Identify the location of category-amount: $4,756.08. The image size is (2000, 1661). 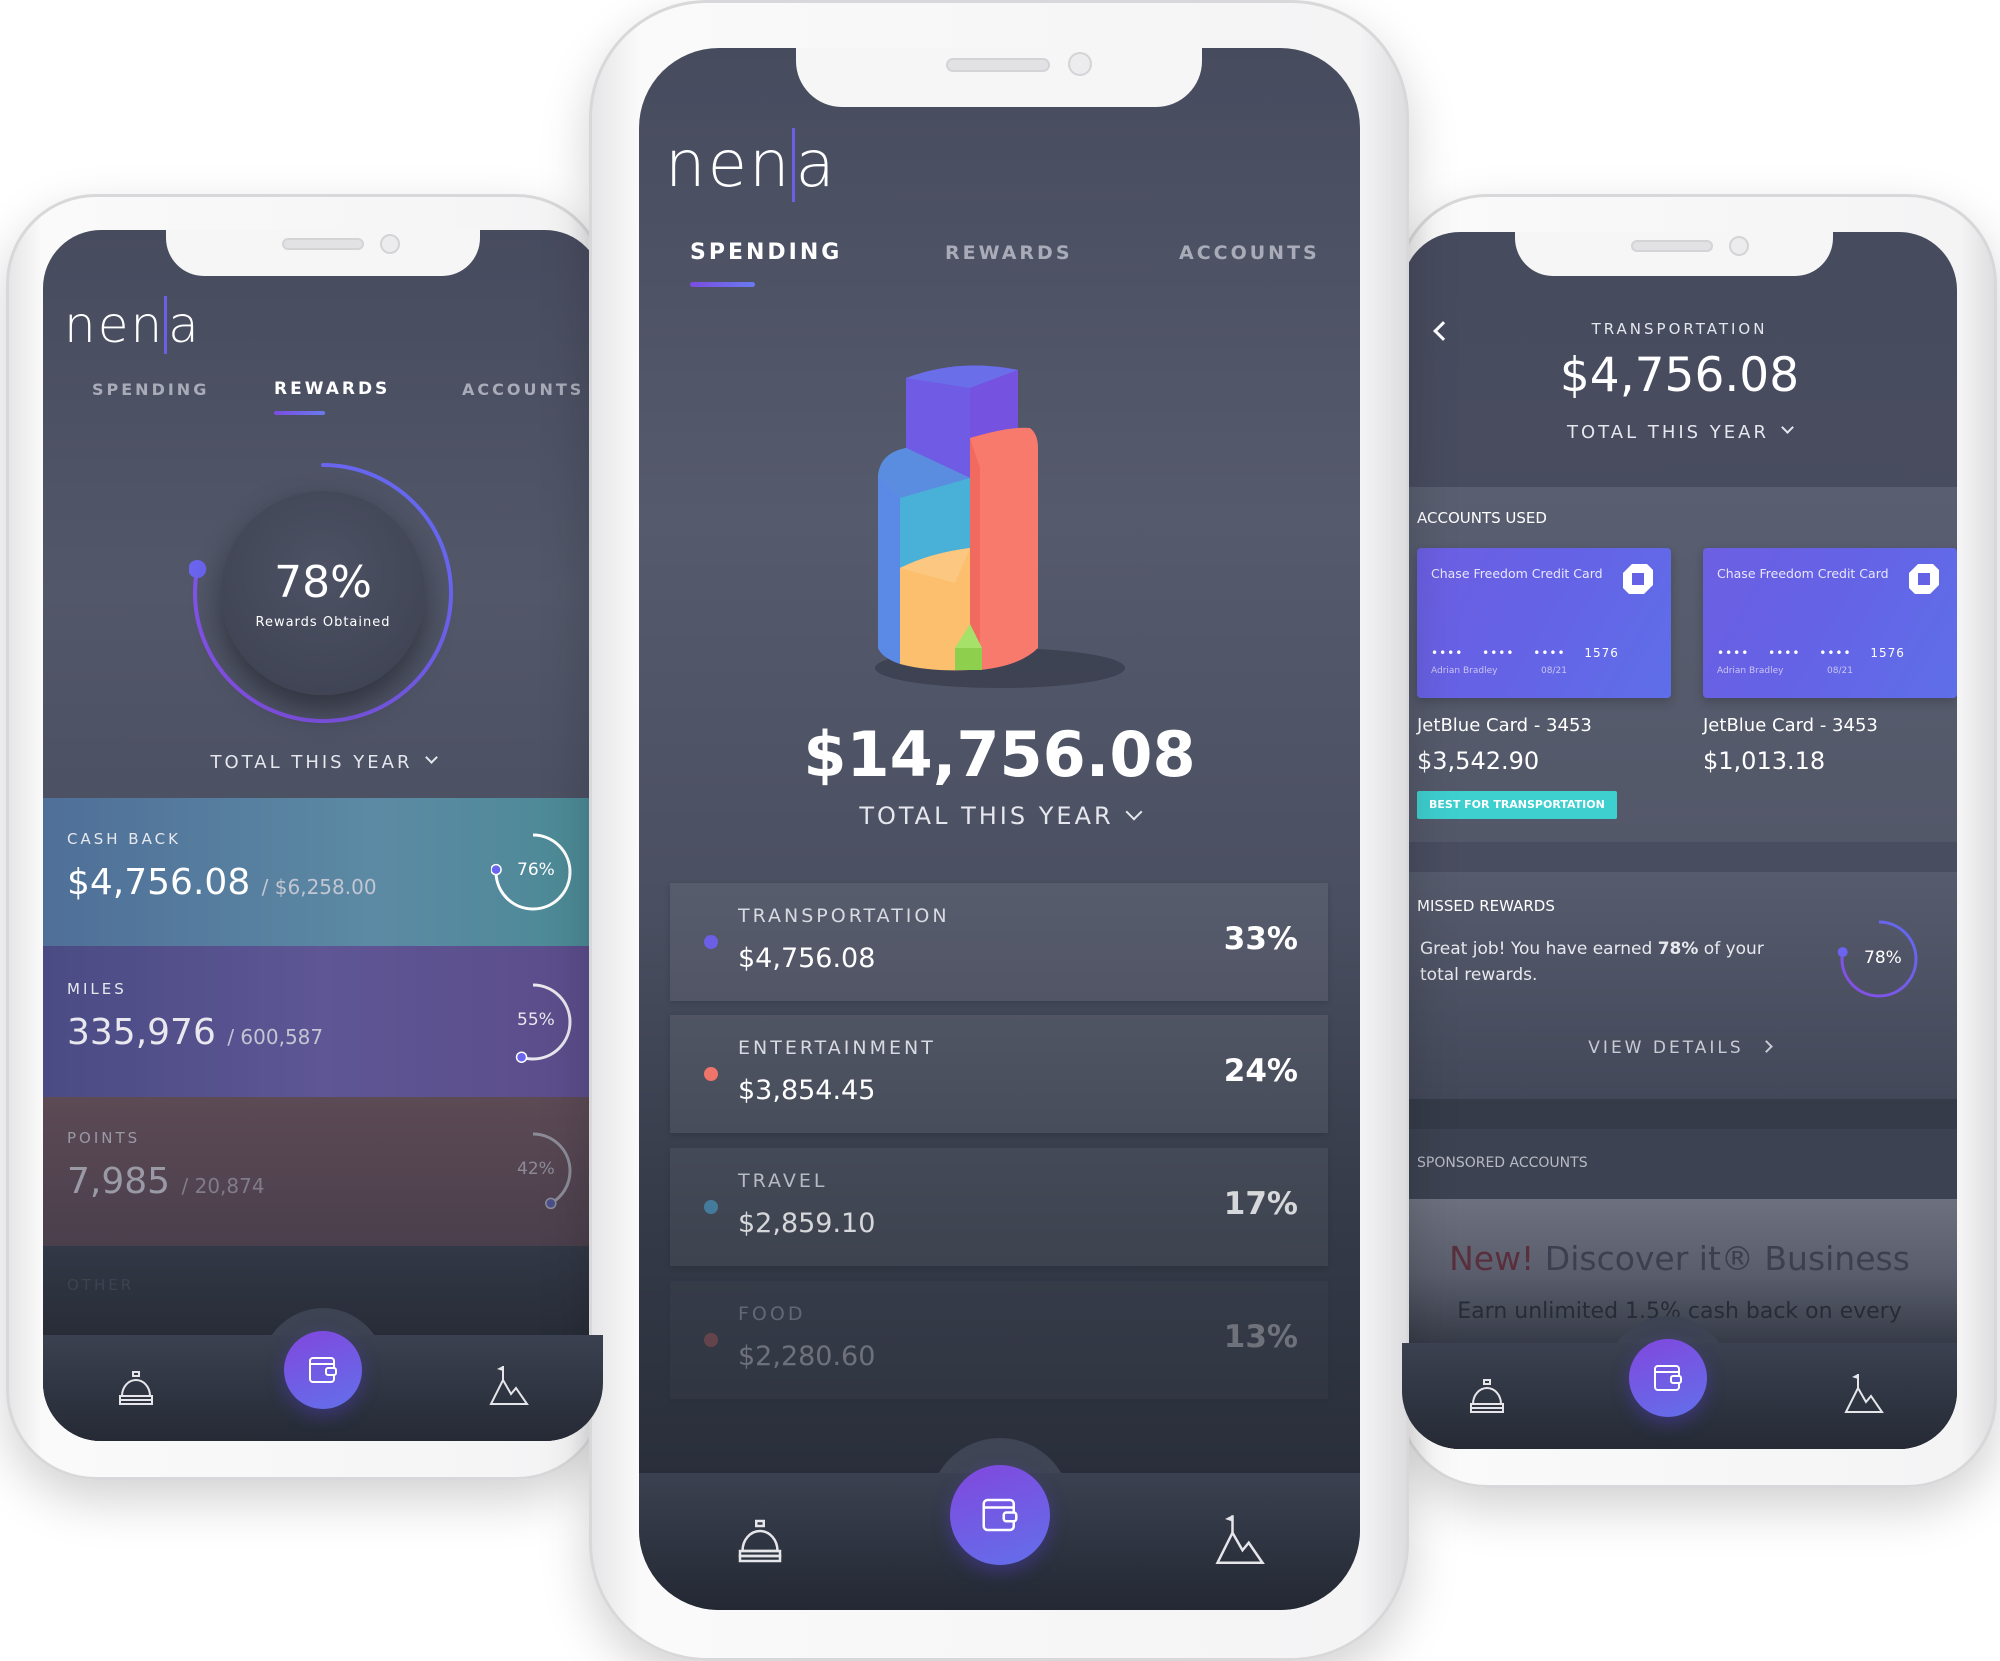
(807, 958).